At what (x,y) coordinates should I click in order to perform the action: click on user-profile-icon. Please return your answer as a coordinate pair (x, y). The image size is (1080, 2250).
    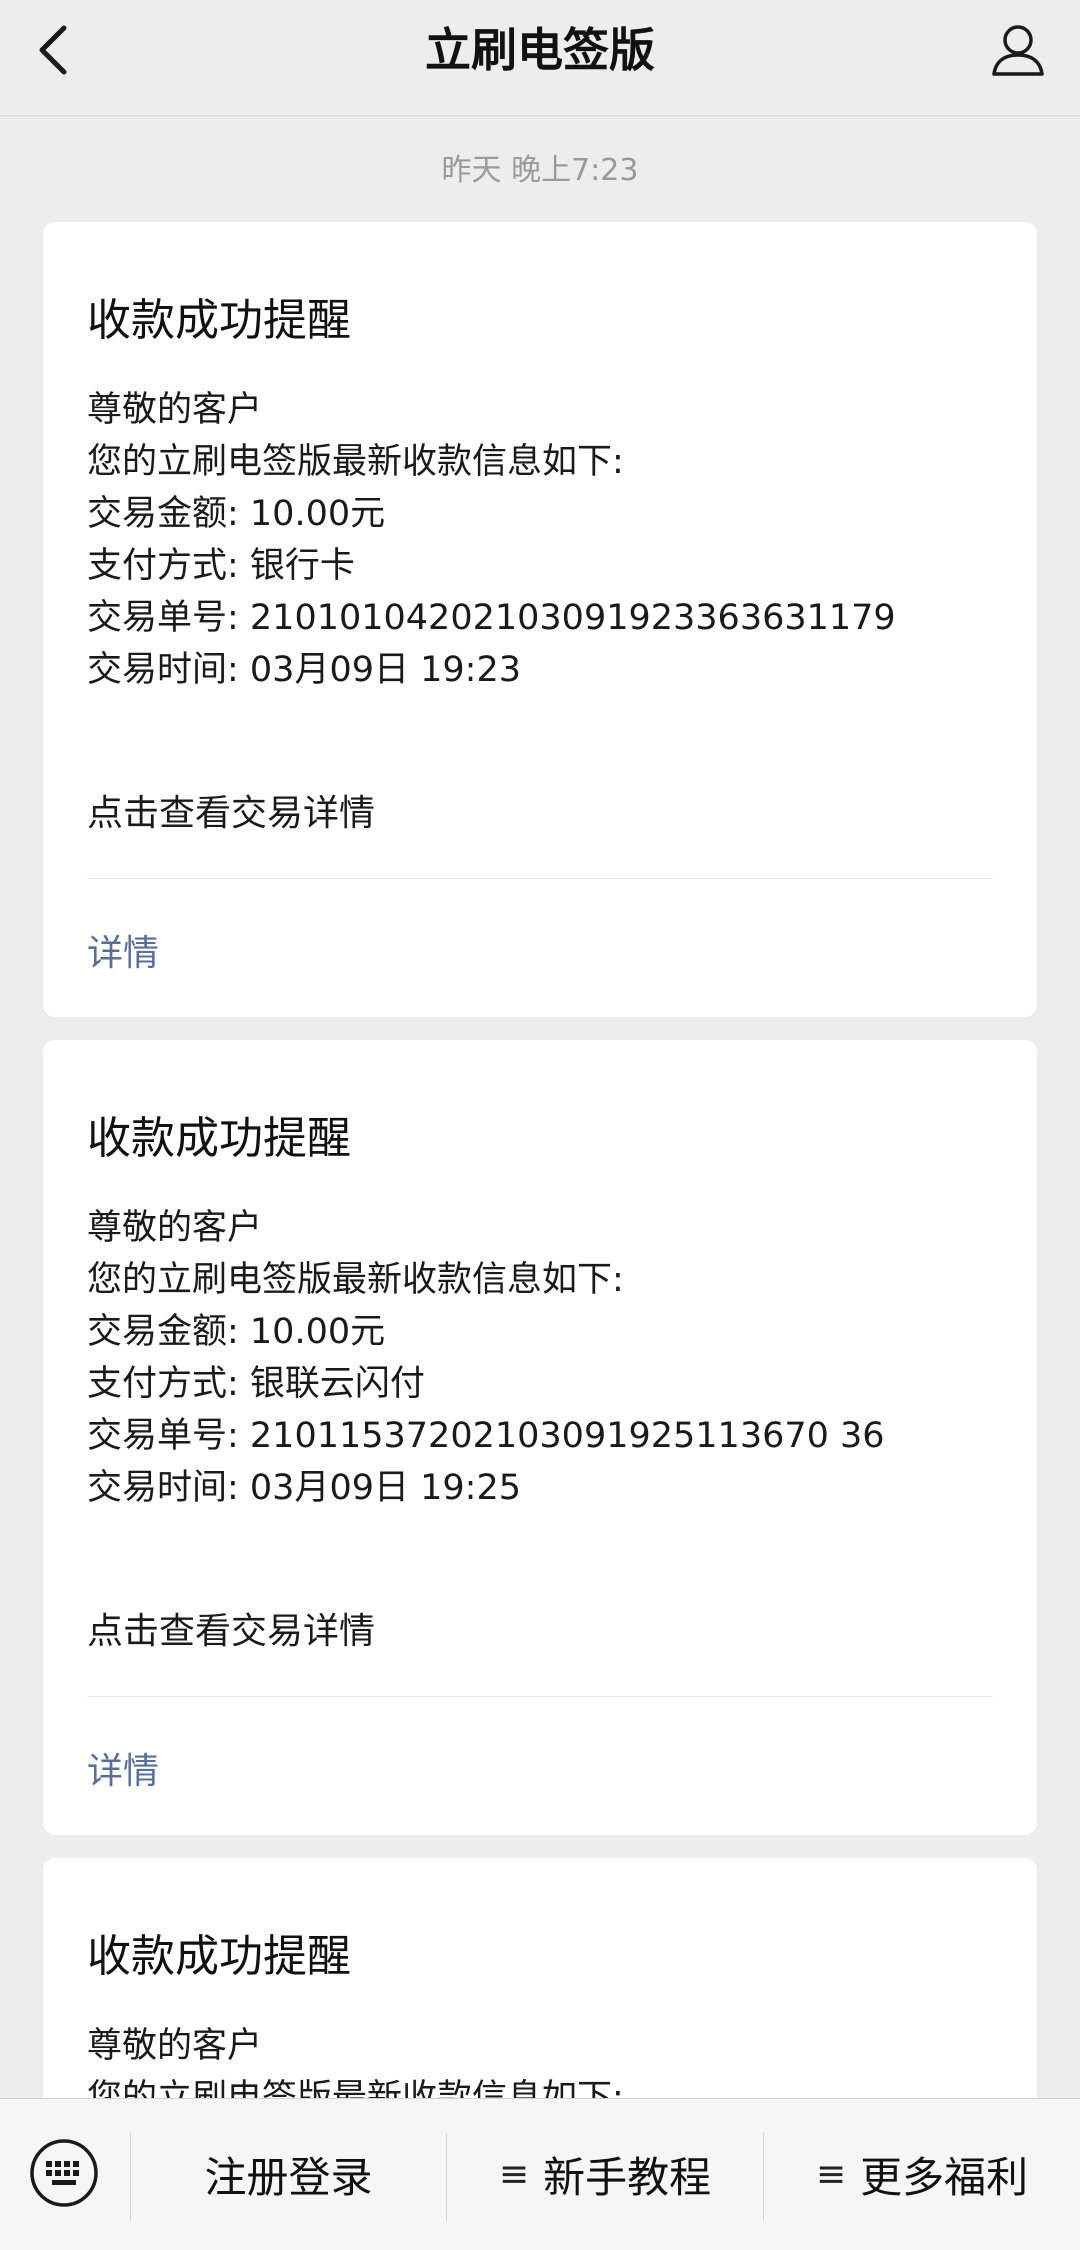
    Looking at the image, I should click on (1018, 50).